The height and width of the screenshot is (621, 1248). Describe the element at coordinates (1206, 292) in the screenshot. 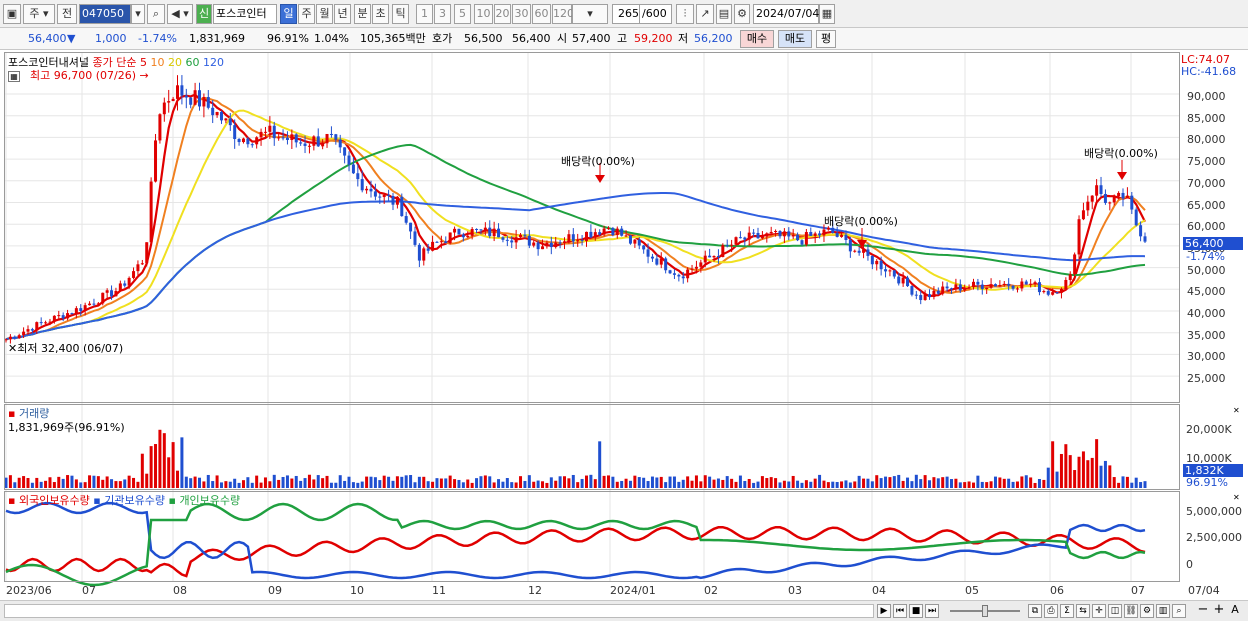

I see `price-tick-9: 45,000` at that location.